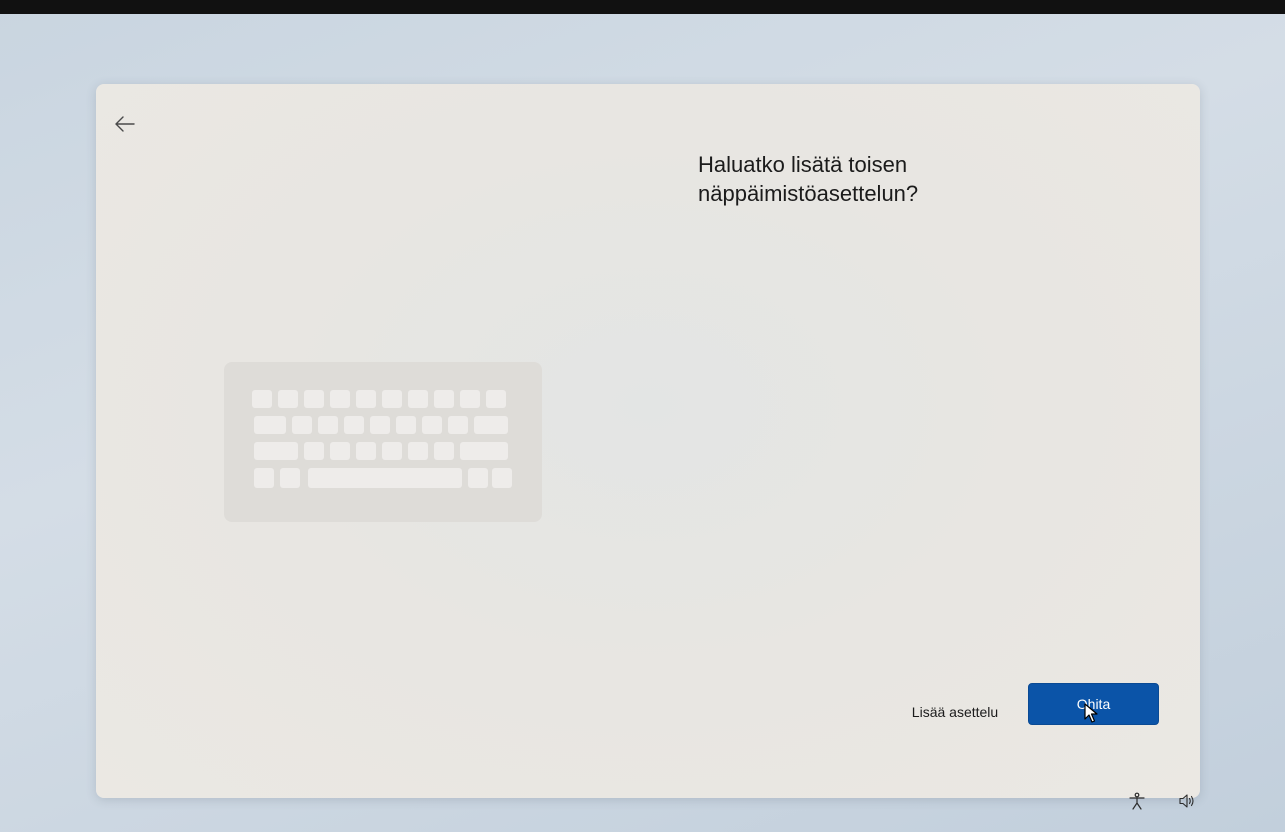 The height and width of the screenshot is (832, 1285). Describe the element at coordinates (1091, 713) in the screenshot. I see `mouse-cursor-icon` at that location.